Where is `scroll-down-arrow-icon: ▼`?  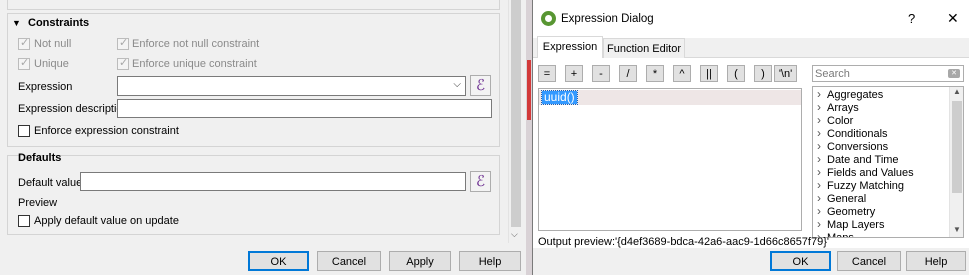
scroll-down-arrow-icon: ▼ is located at coordinates (957, 229).